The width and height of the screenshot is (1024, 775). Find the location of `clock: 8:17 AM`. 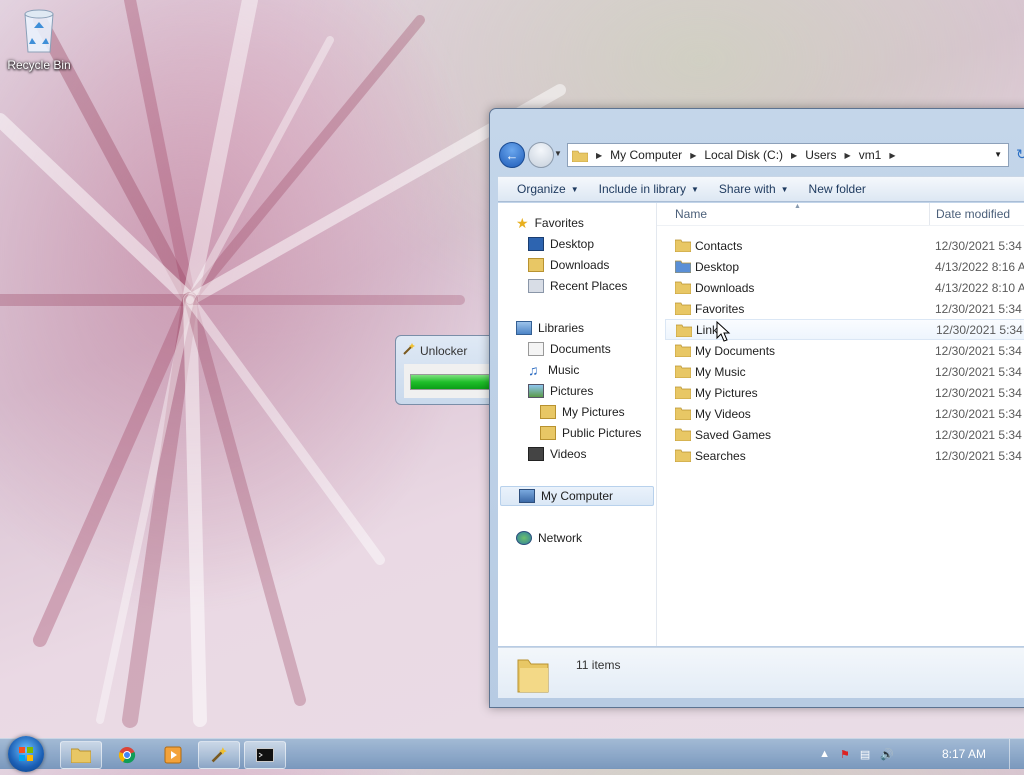

clock: 8:17 AM is located at coordinates (964, 754).